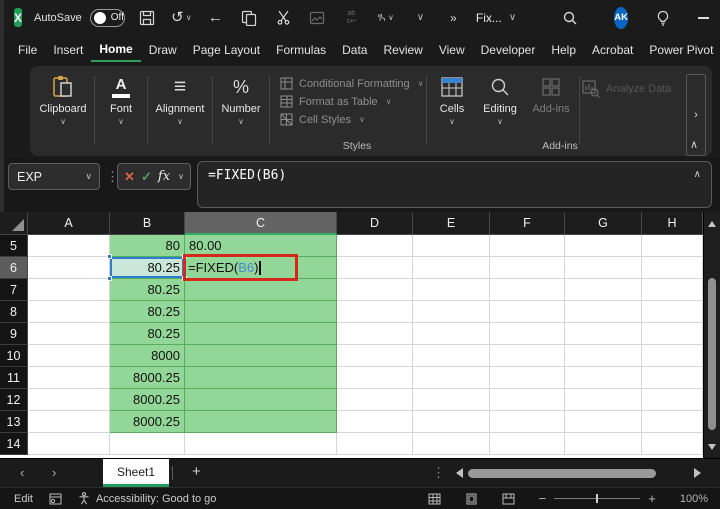 Image resolution: width=720 pixels, height=509 pixels. Describe the element at coordinates (419, 17) in the screenshot. I see `chevron-down-icon: ∨` at that location.